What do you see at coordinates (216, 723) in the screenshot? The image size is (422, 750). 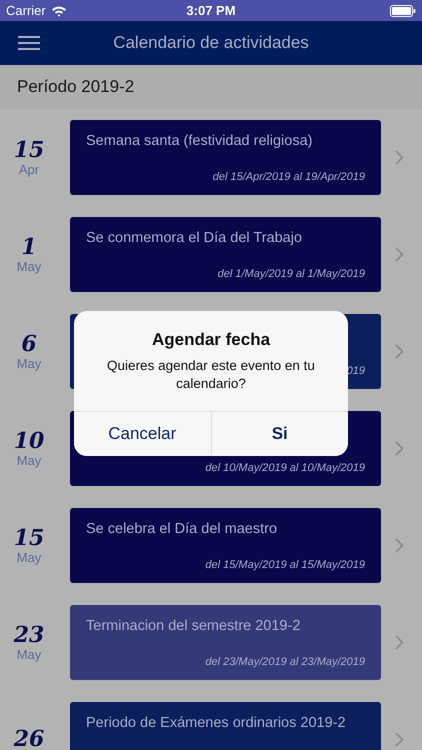 I see `event-title: Periodo de Exámenes ordinarios 2019-2` at bounding box center [216, 723].